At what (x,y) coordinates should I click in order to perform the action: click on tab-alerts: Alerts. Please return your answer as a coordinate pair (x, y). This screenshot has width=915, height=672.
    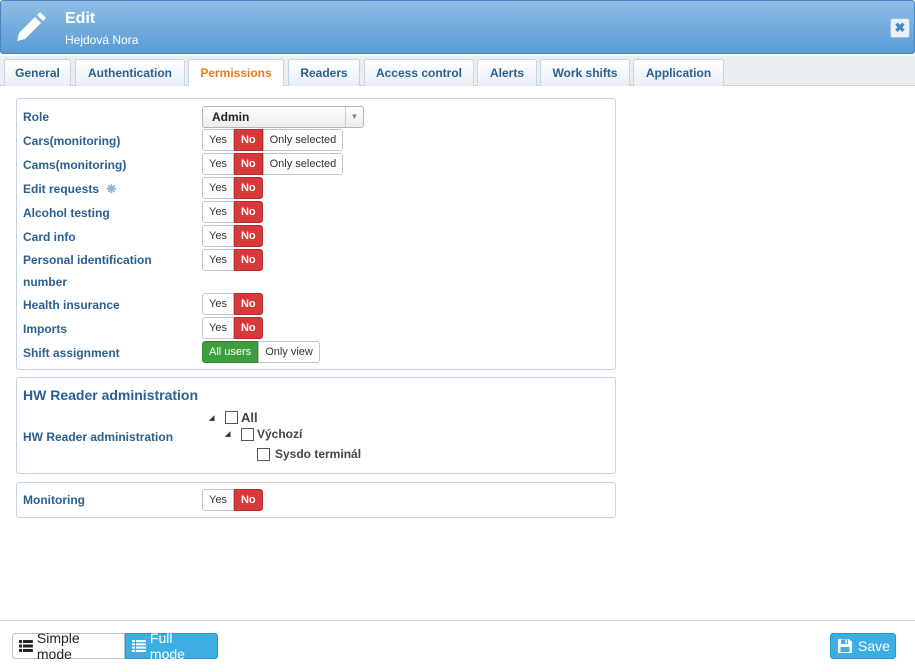
    Looking at the image, I should click on (507, 73).